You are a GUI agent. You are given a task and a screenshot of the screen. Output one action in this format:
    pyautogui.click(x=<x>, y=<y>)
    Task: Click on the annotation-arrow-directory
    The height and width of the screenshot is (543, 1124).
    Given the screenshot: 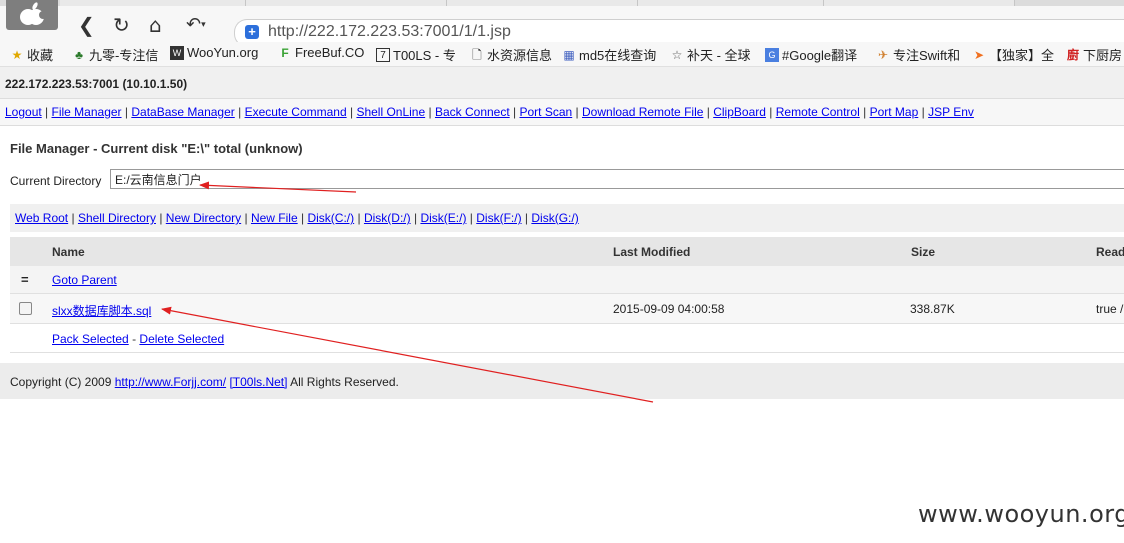 What is the action you would take?
    pyautogui.click(x=278, y=187)
    